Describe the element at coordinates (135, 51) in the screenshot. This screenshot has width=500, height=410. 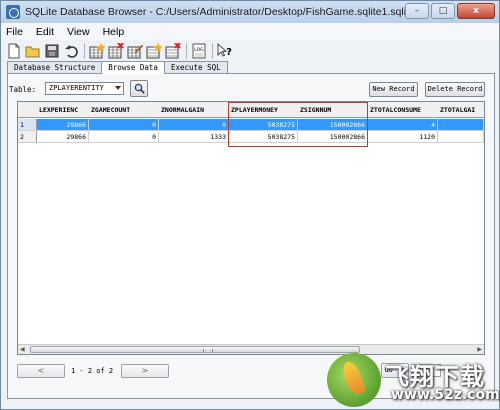
I see `modify-table-icon` at that location.